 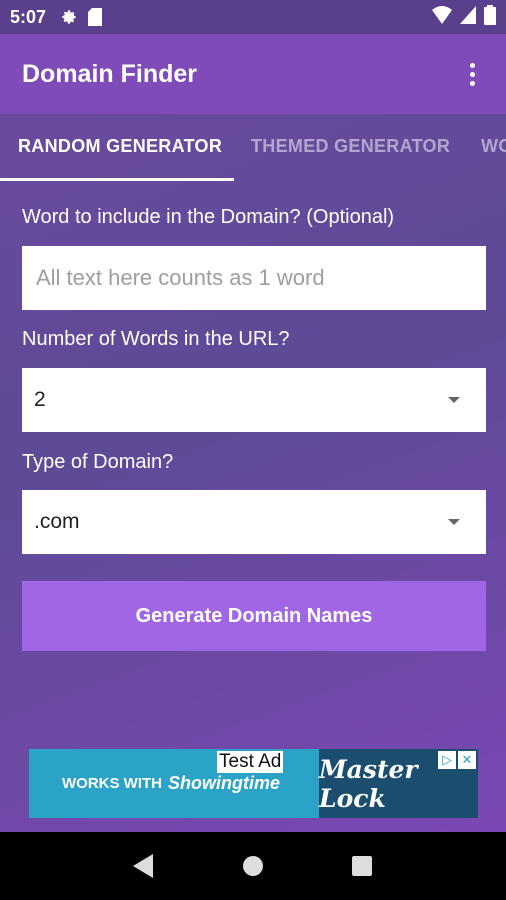 I want to click on test-ad-label: Test Ad, so click(x=250, y=762).